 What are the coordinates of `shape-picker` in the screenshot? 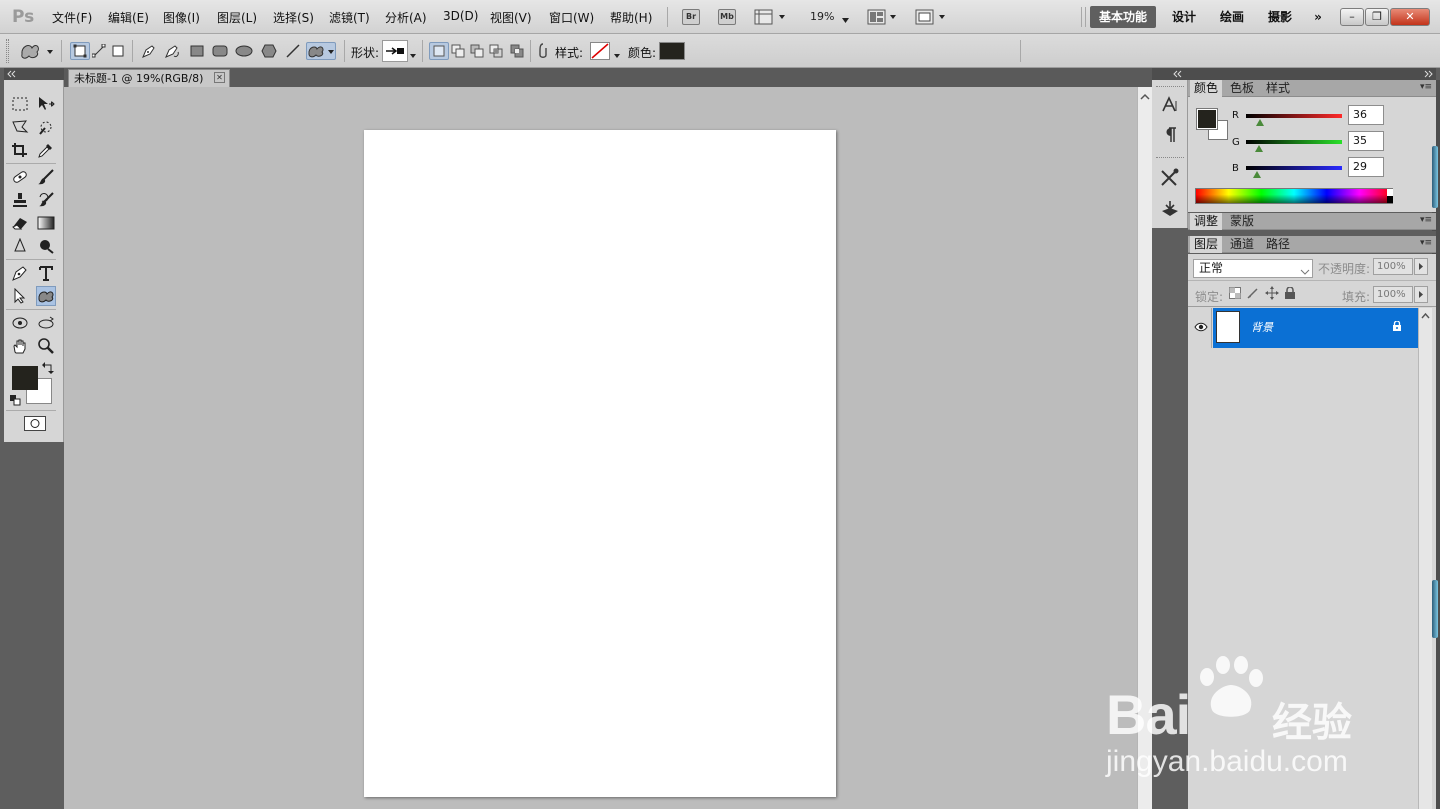 It's located at (395, 51).